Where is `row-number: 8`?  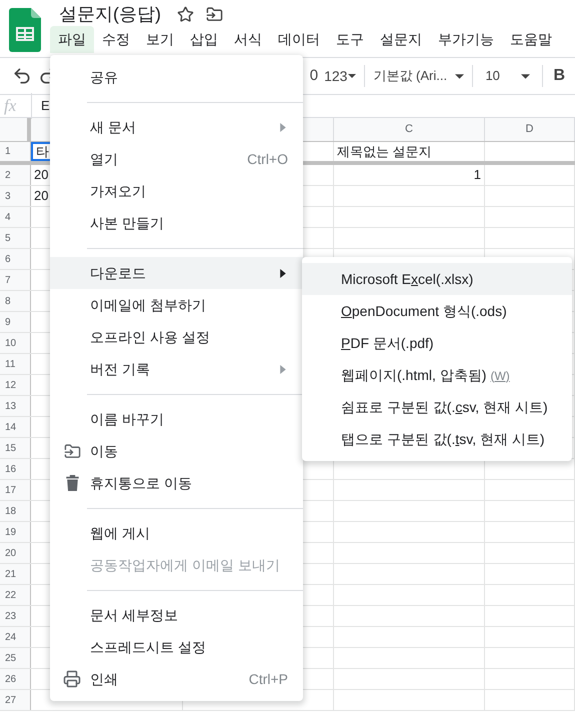
row-number: 8 is located at coordinates (8, 301).